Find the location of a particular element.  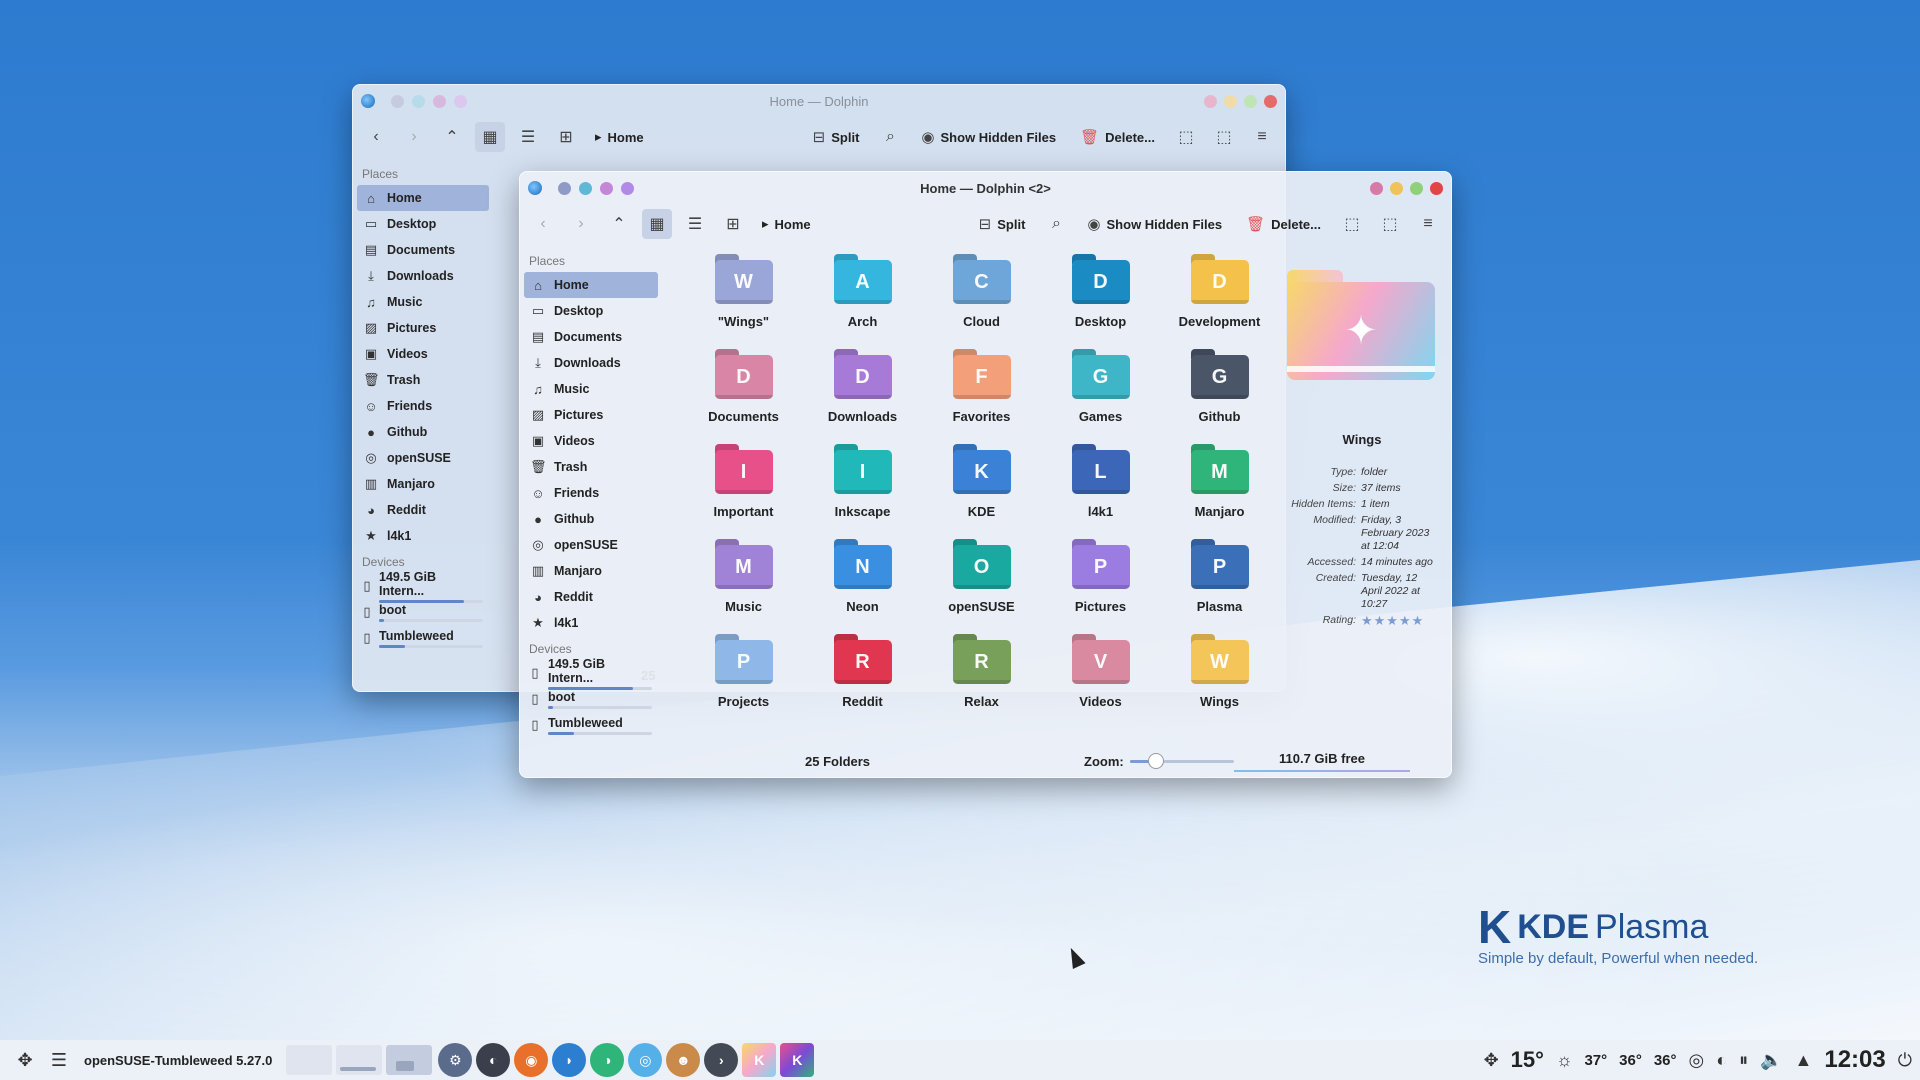

disk-temp: 36° is located at coordinates (1665, 1060).